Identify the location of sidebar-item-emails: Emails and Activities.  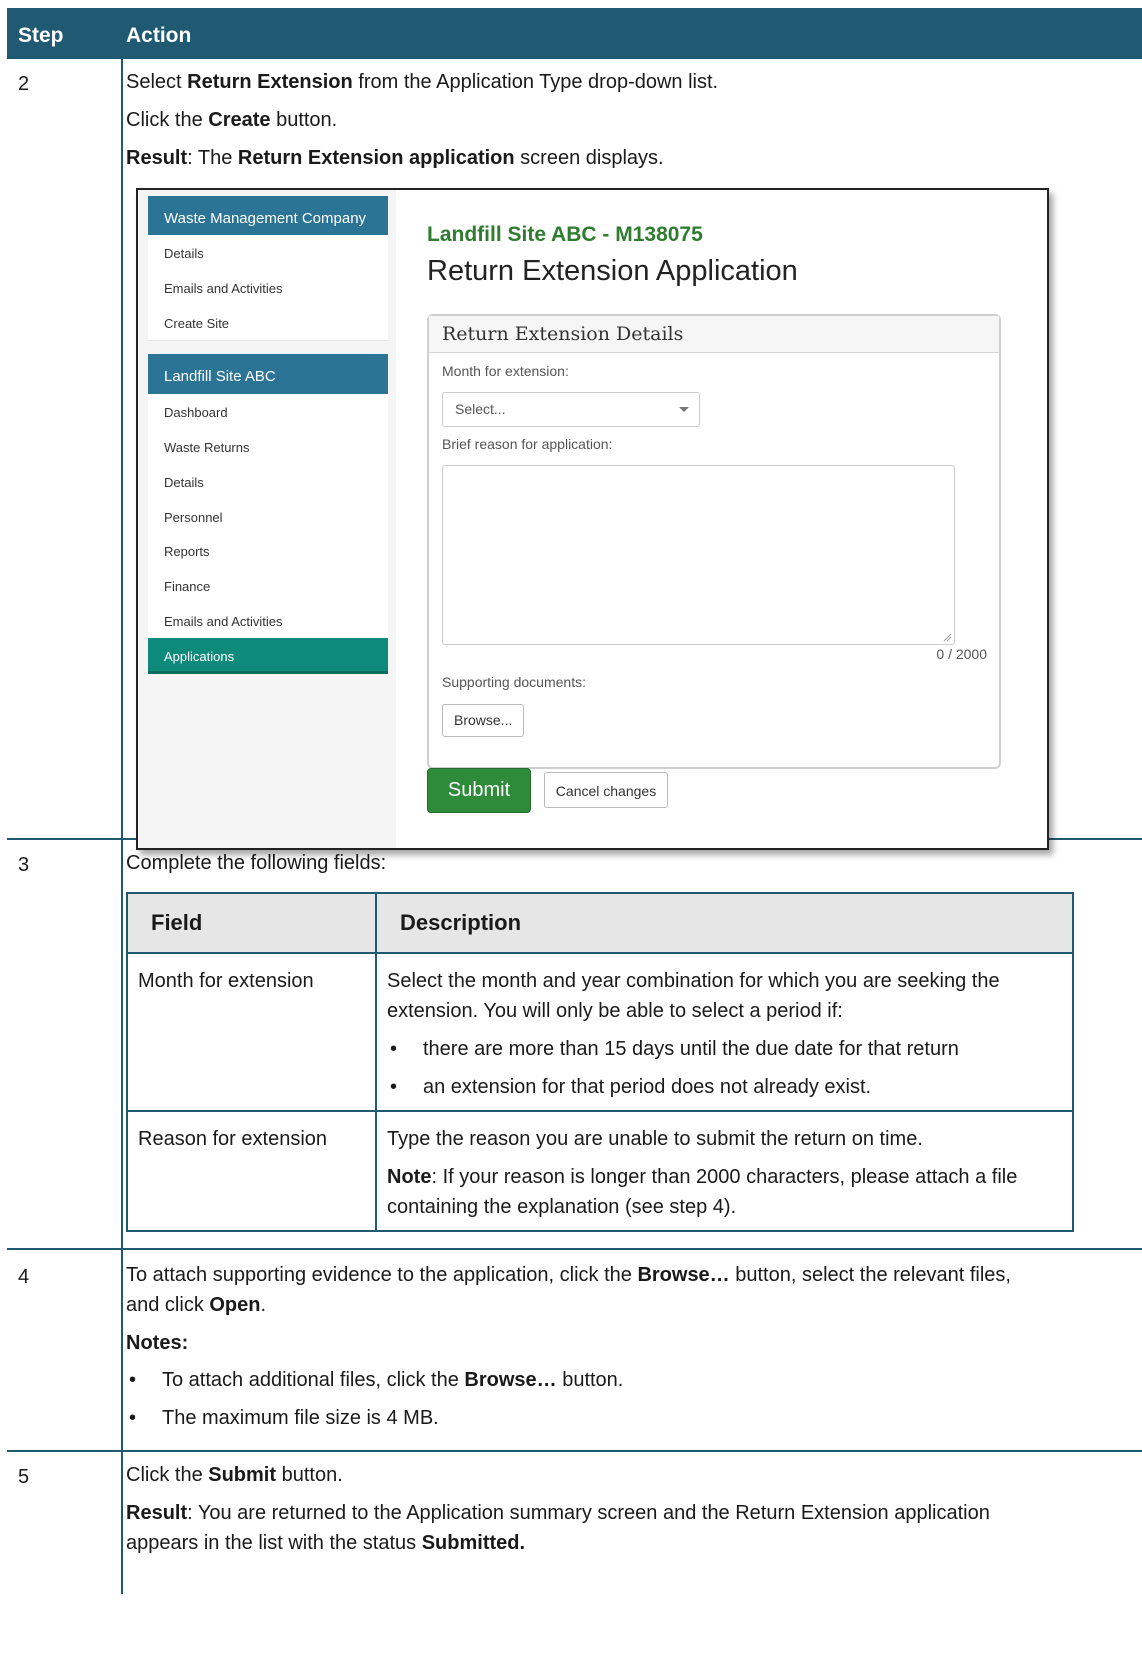
(268, 288).